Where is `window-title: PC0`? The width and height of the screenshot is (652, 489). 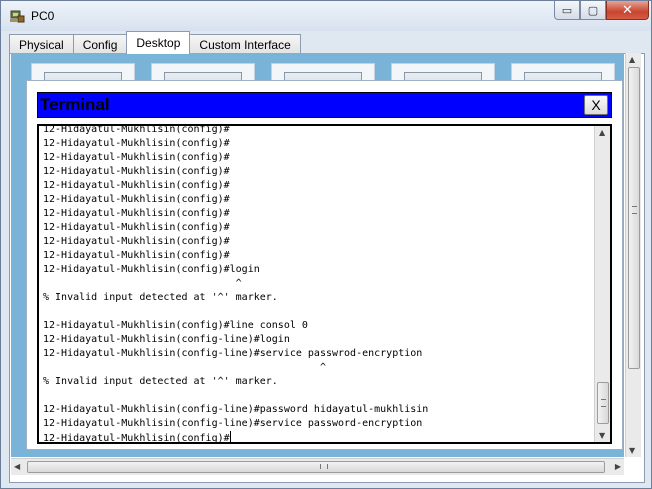 window-title: PC0 is located at coordinates (43, 16).